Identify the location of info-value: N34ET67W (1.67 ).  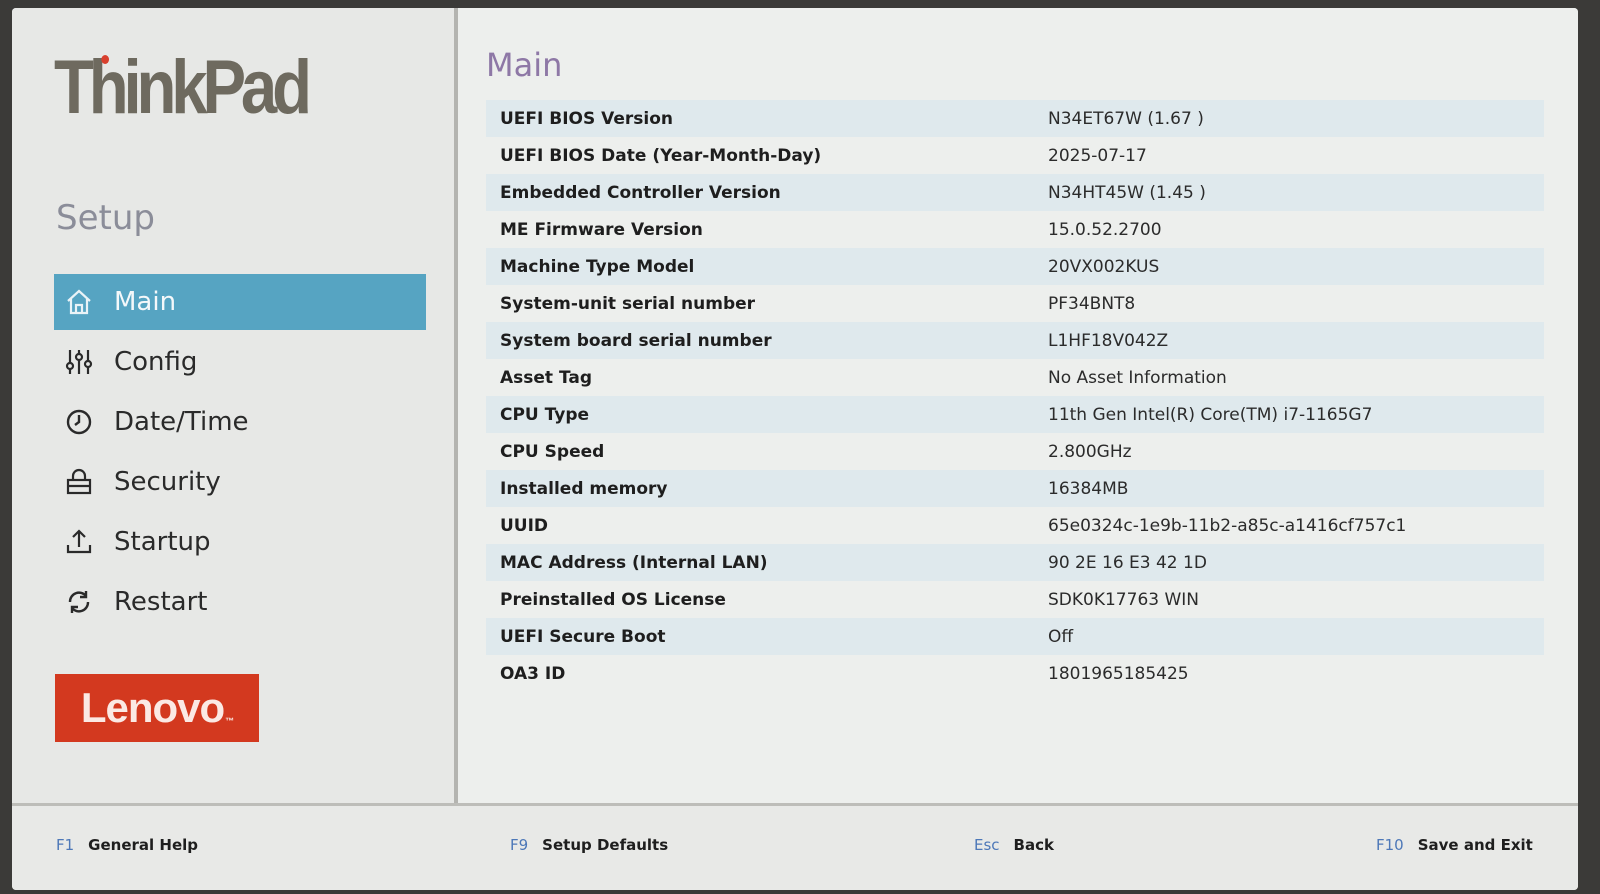
(1126, 118).